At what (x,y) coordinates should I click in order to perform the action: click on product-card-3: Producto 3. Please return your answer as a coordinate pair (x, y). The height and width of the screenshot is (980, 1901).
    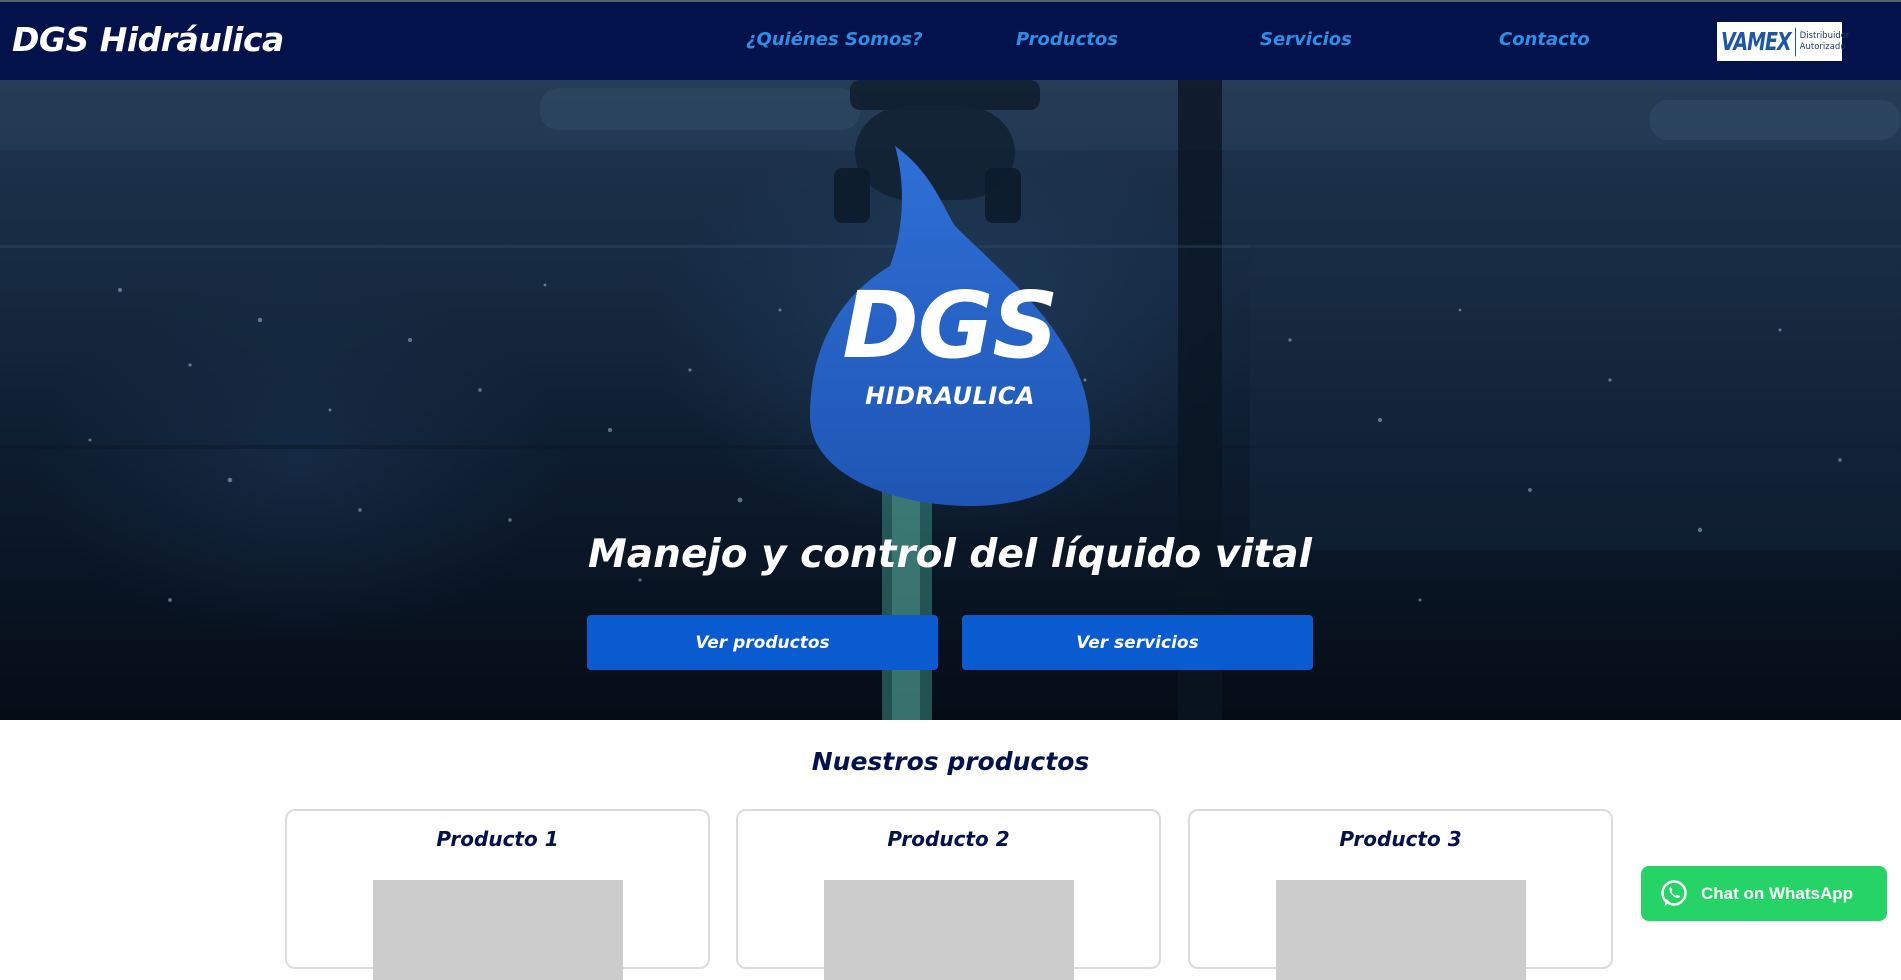
    Looking at the image, I should click on (1400, 894).